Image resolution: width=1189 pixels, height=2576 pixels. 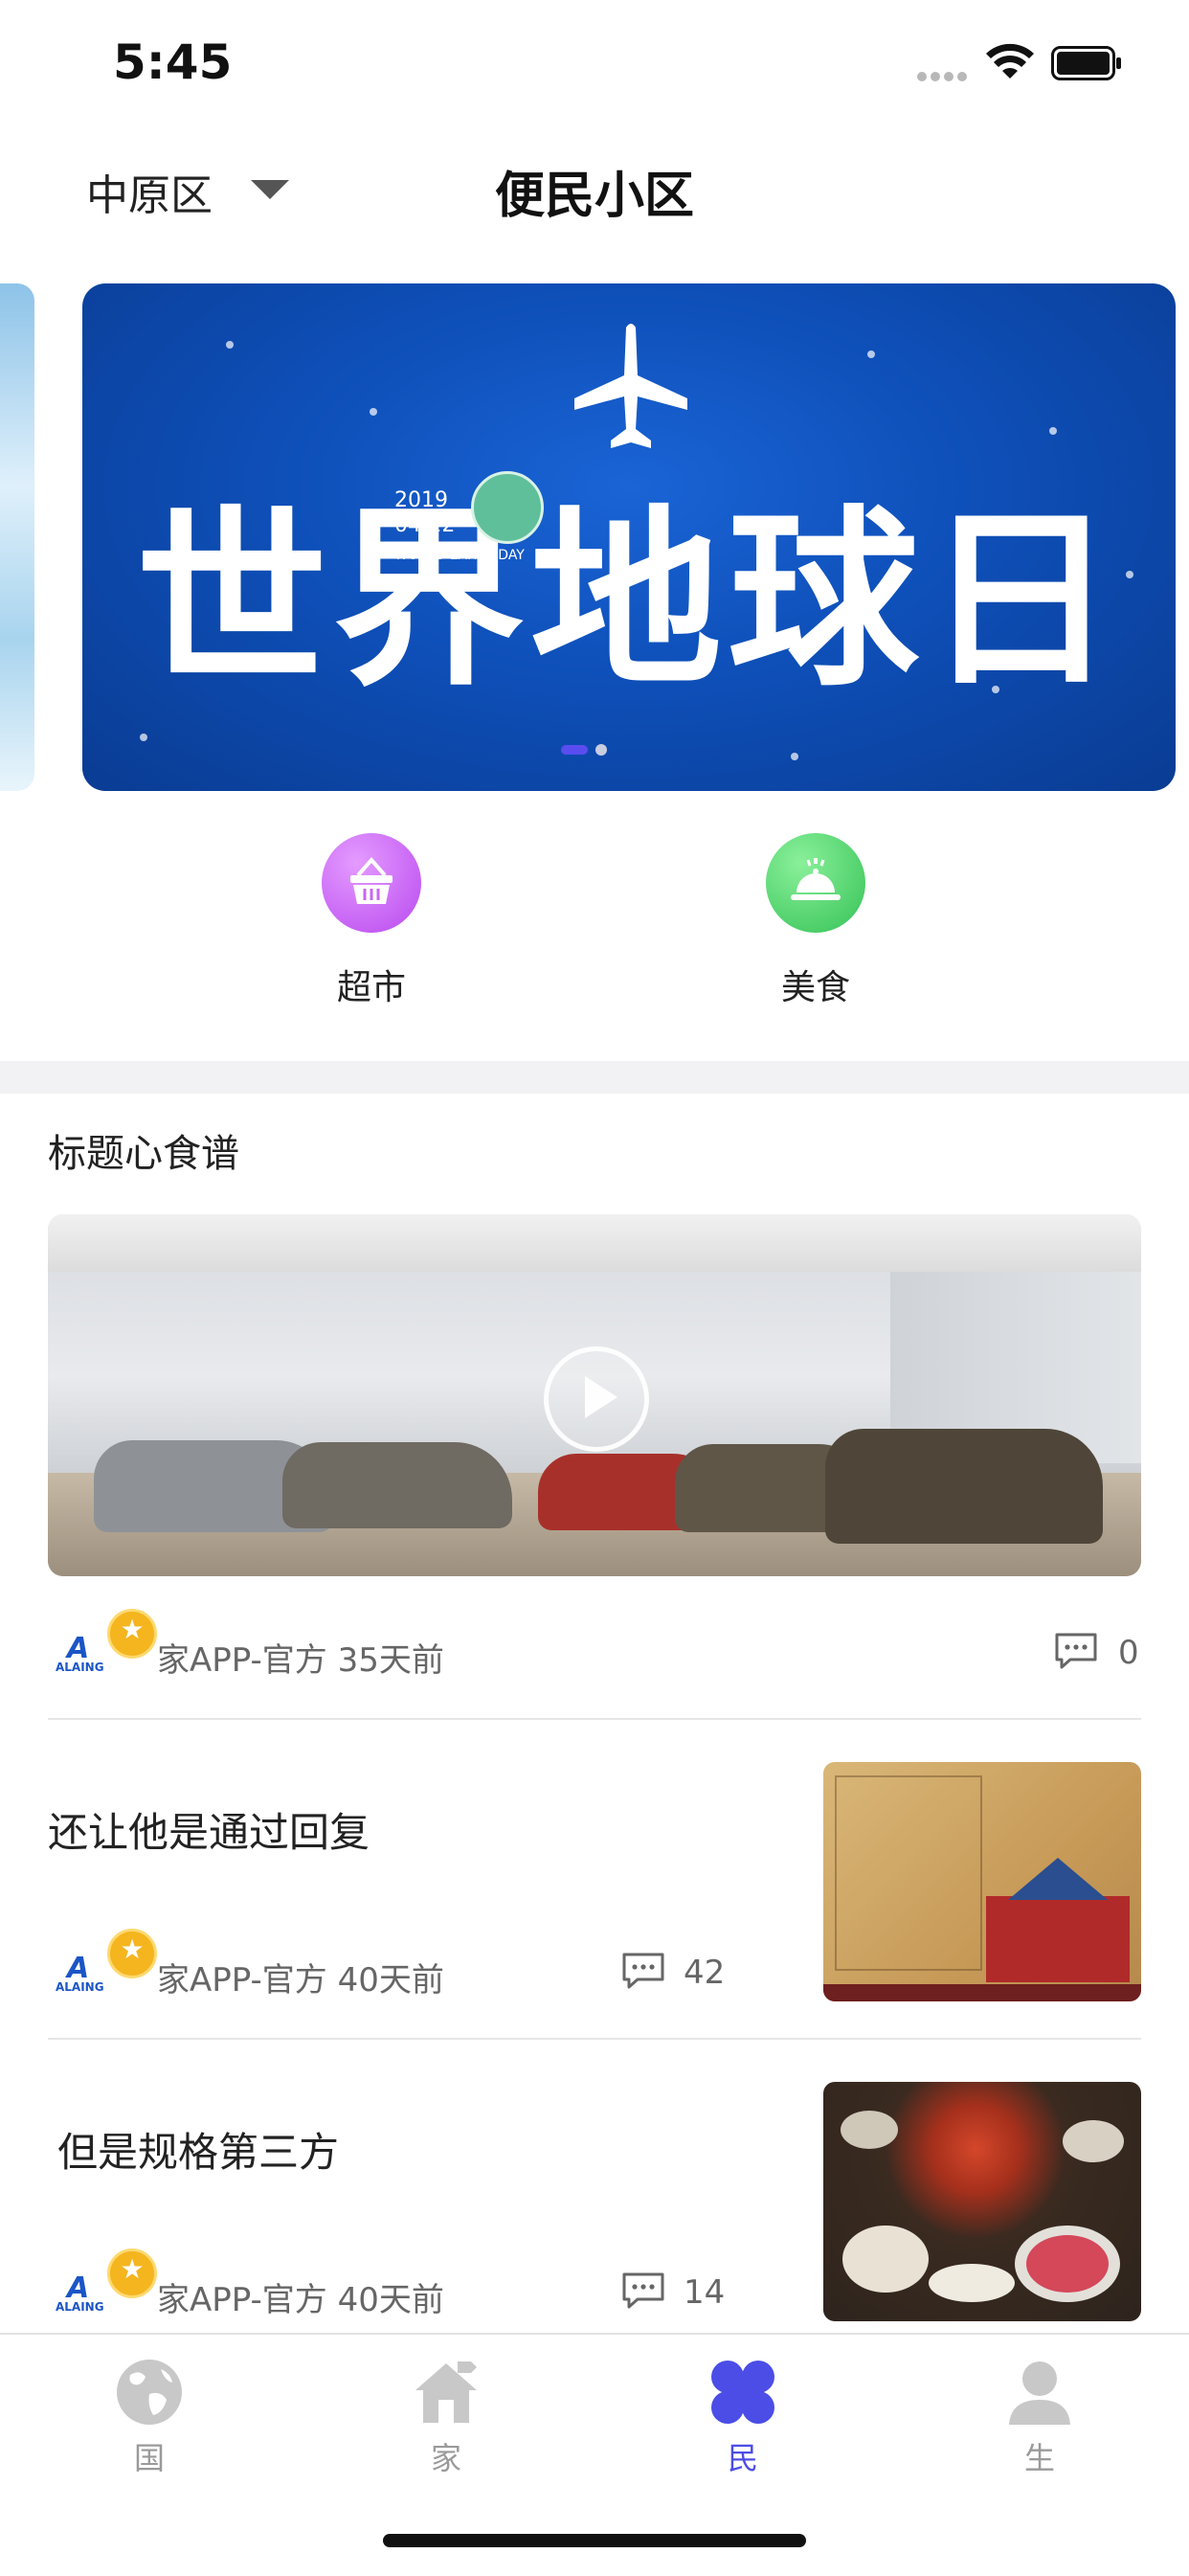 I want to click on home-indicator, so click(x=594, y=2540).